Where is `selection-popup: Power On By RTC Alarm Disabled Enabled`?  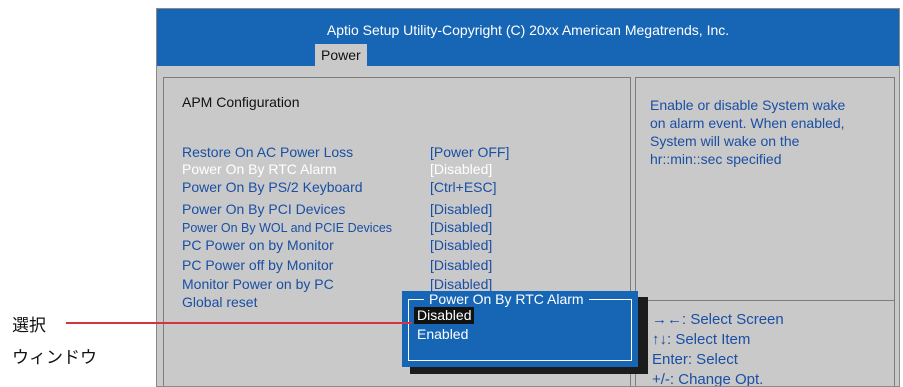
selection-popup: Power On By RTC Alarm Disabled Enabled is located at coordinates (520, 329).